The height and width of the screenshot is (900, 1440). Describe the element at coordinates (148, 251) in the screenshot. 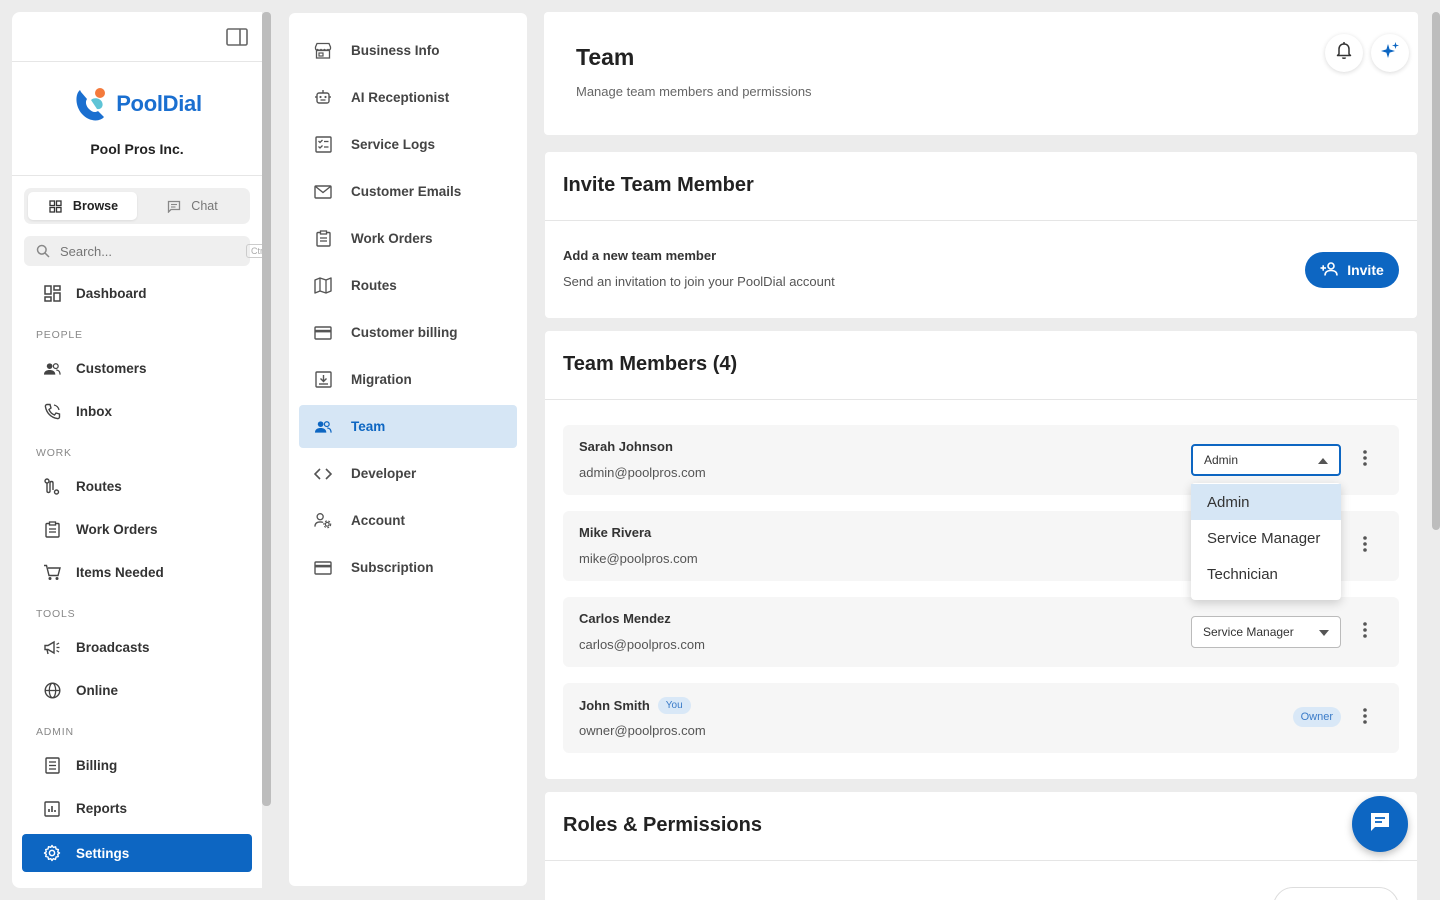

I see `search-input` at that location.